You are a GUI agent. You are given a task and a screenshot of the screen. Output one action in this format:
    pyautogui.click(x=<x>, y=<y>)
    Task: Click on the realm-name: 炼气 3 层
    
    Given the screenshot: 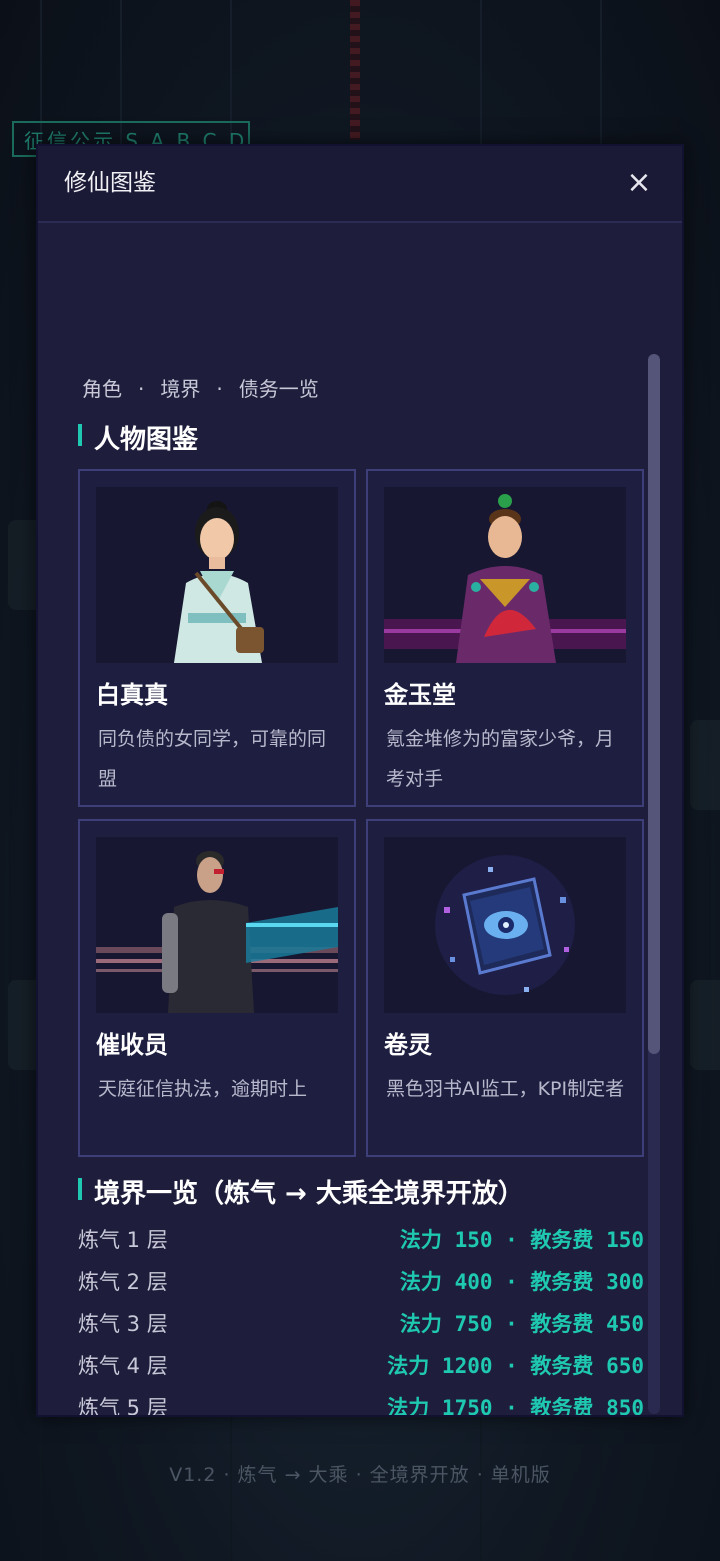 What is the action you would take?
    pyautogui.click(x=123, y=1324)
    